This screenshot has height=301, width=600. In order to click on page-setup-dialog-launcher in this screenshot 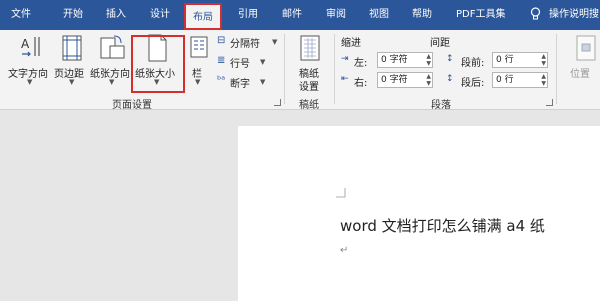, I will do `click(277, 102)`.